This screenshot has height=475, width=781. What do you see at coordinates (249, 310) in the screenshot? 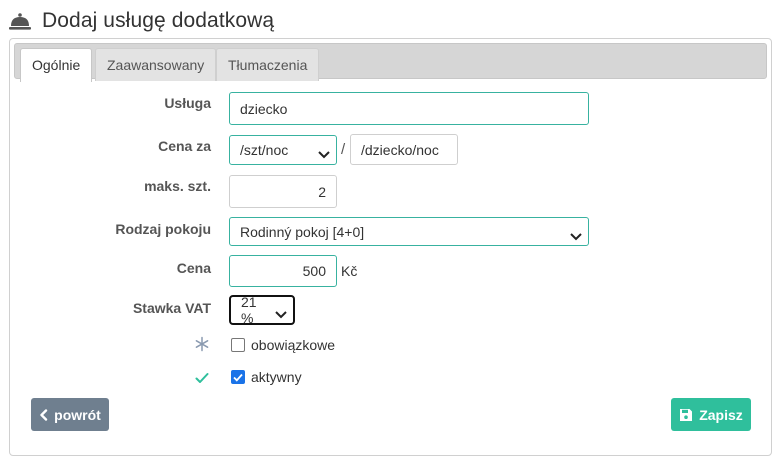
I see `vat-selected: 21 %` at bounding box center [249, 310].